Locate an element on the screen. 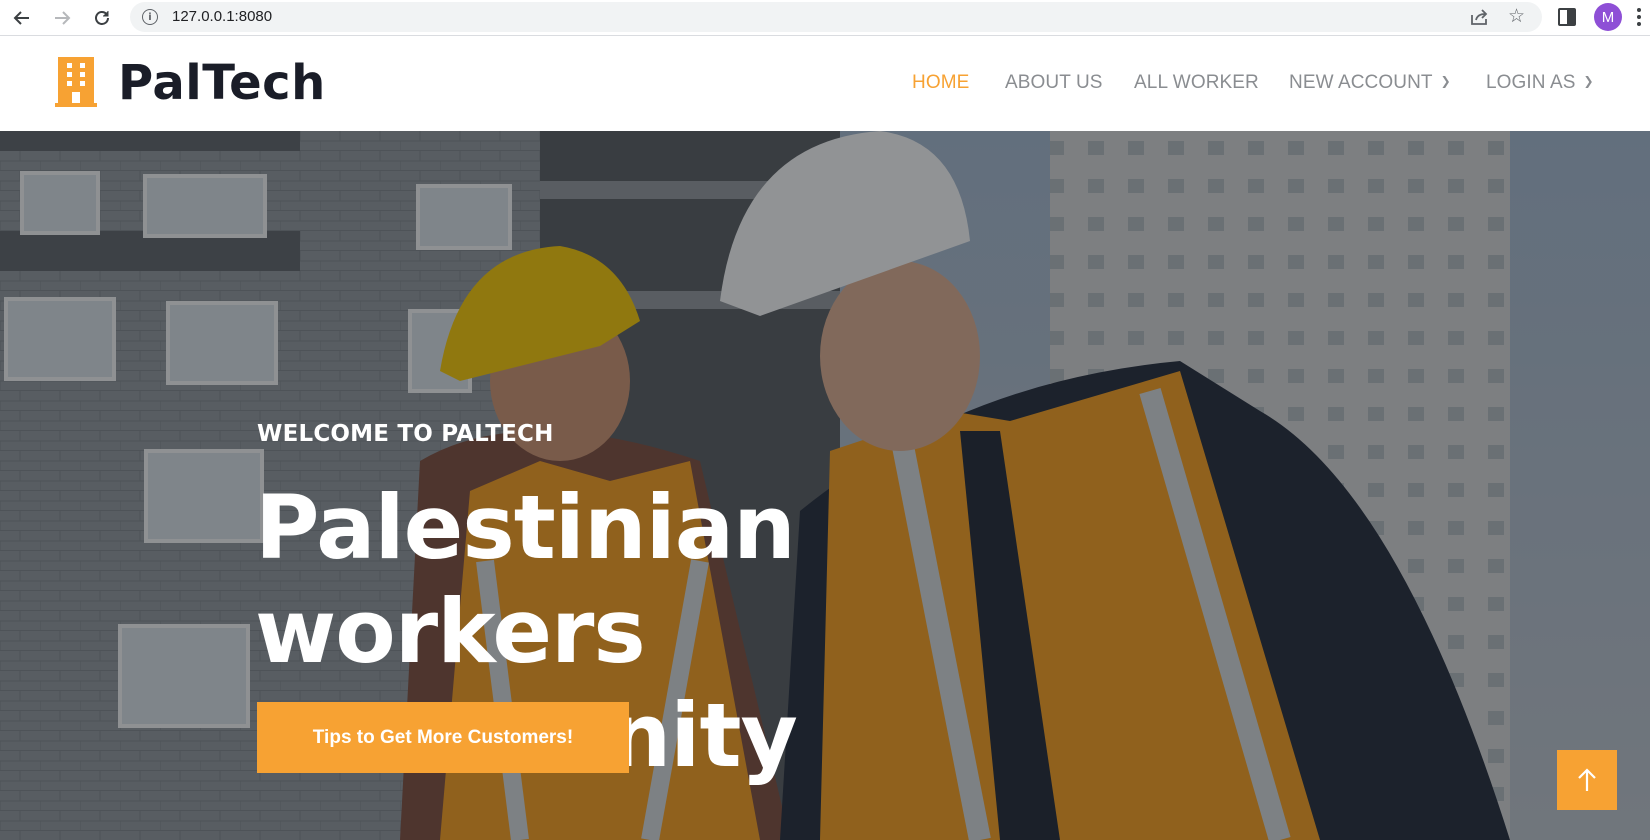 The height and width of the screenshot is (840, 1650). kebab-menu-icon is located at coordinates (1639, 17).